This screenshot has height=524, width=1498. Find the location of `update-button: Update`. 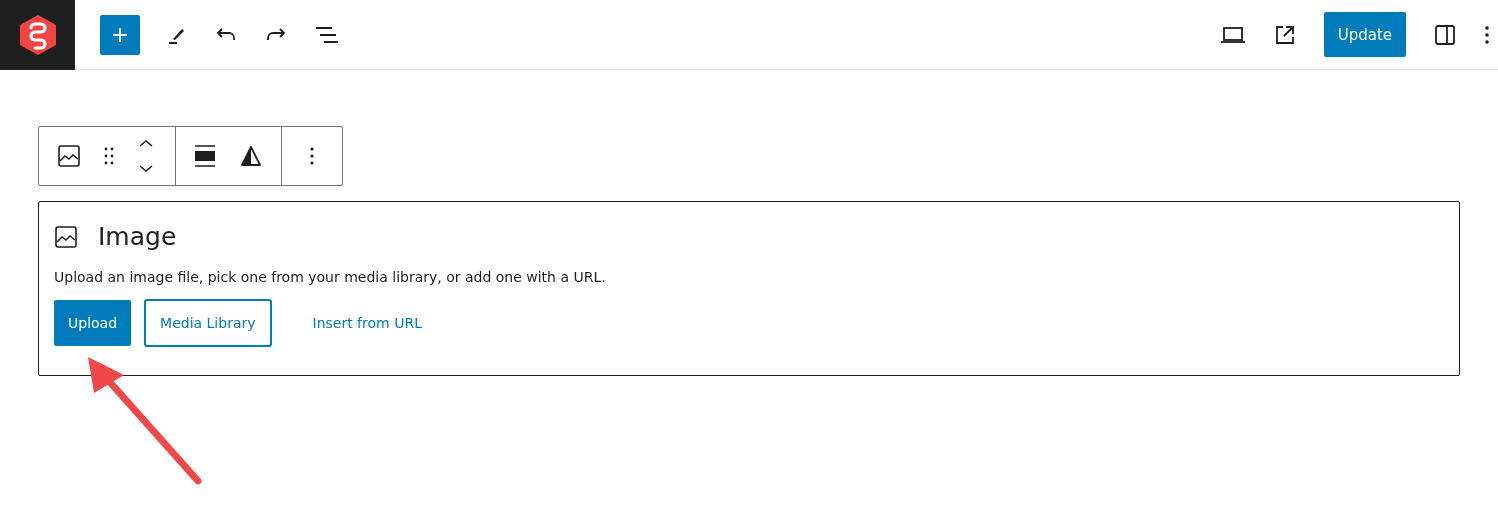

update-button: Update is located at coordinates (1364, 34).